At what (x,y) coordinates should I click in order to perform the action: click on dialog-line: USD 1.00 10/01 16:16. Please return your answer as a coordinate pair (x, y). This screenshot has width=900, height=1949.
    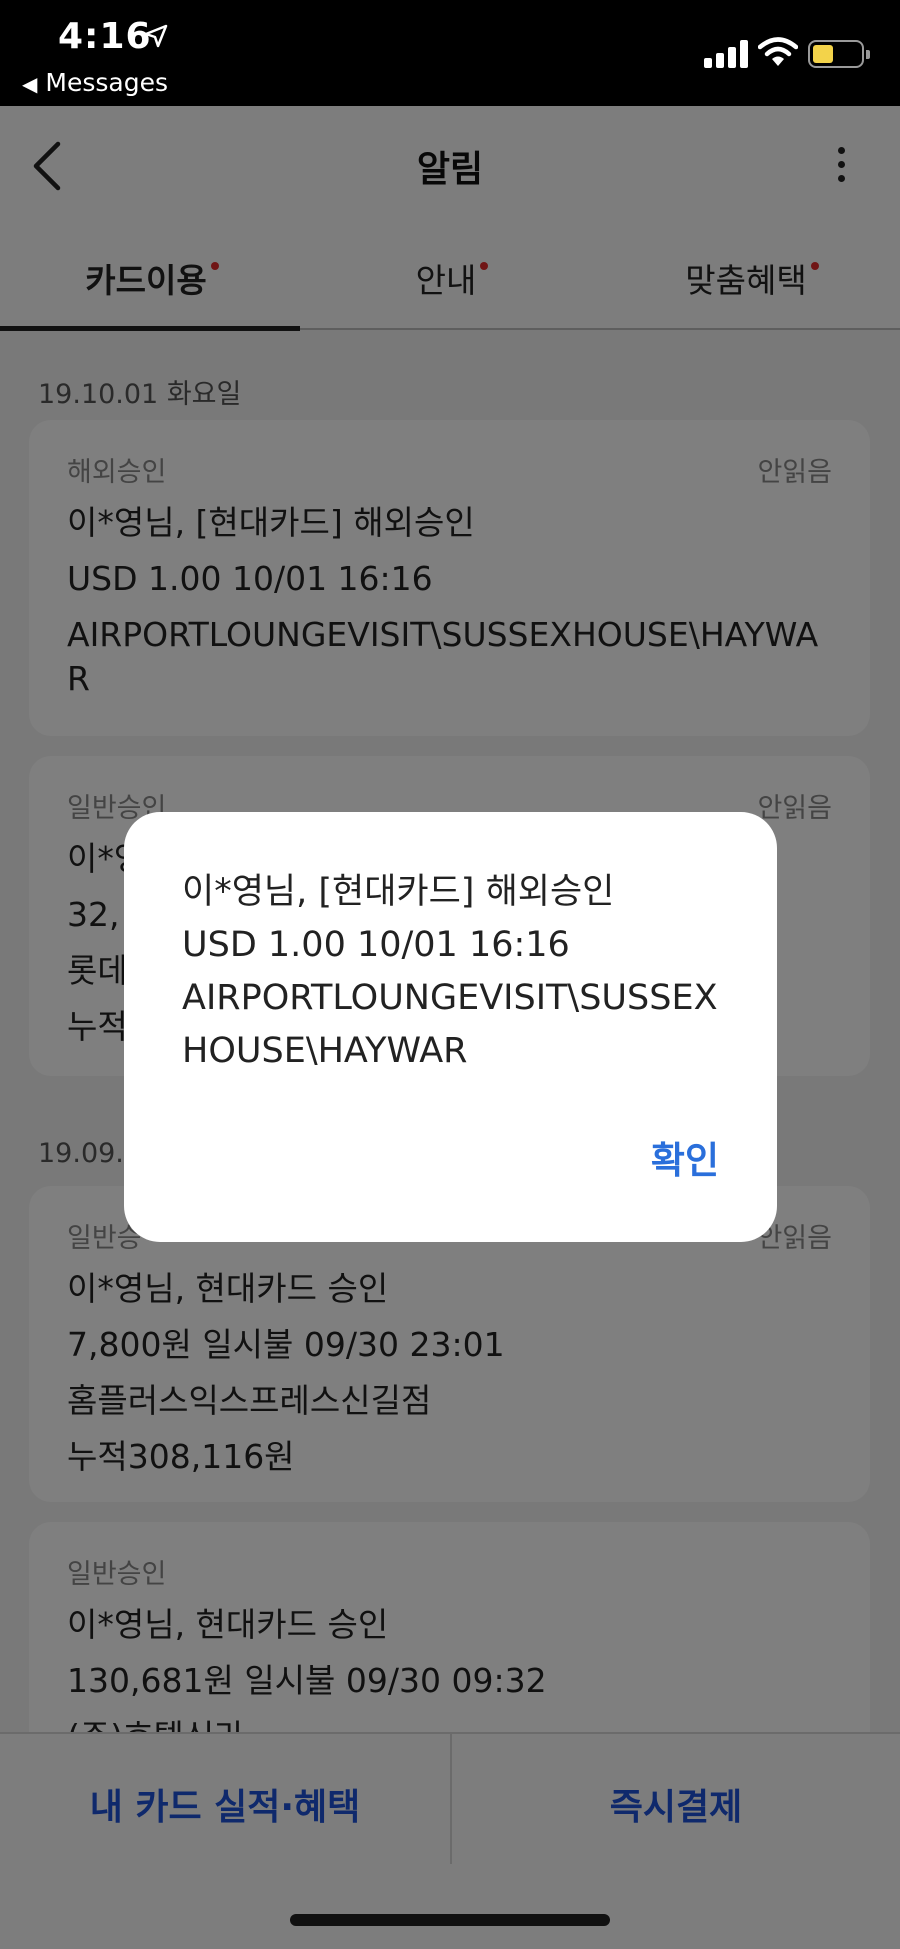
    Looking at the image, I should click on (376, 945).